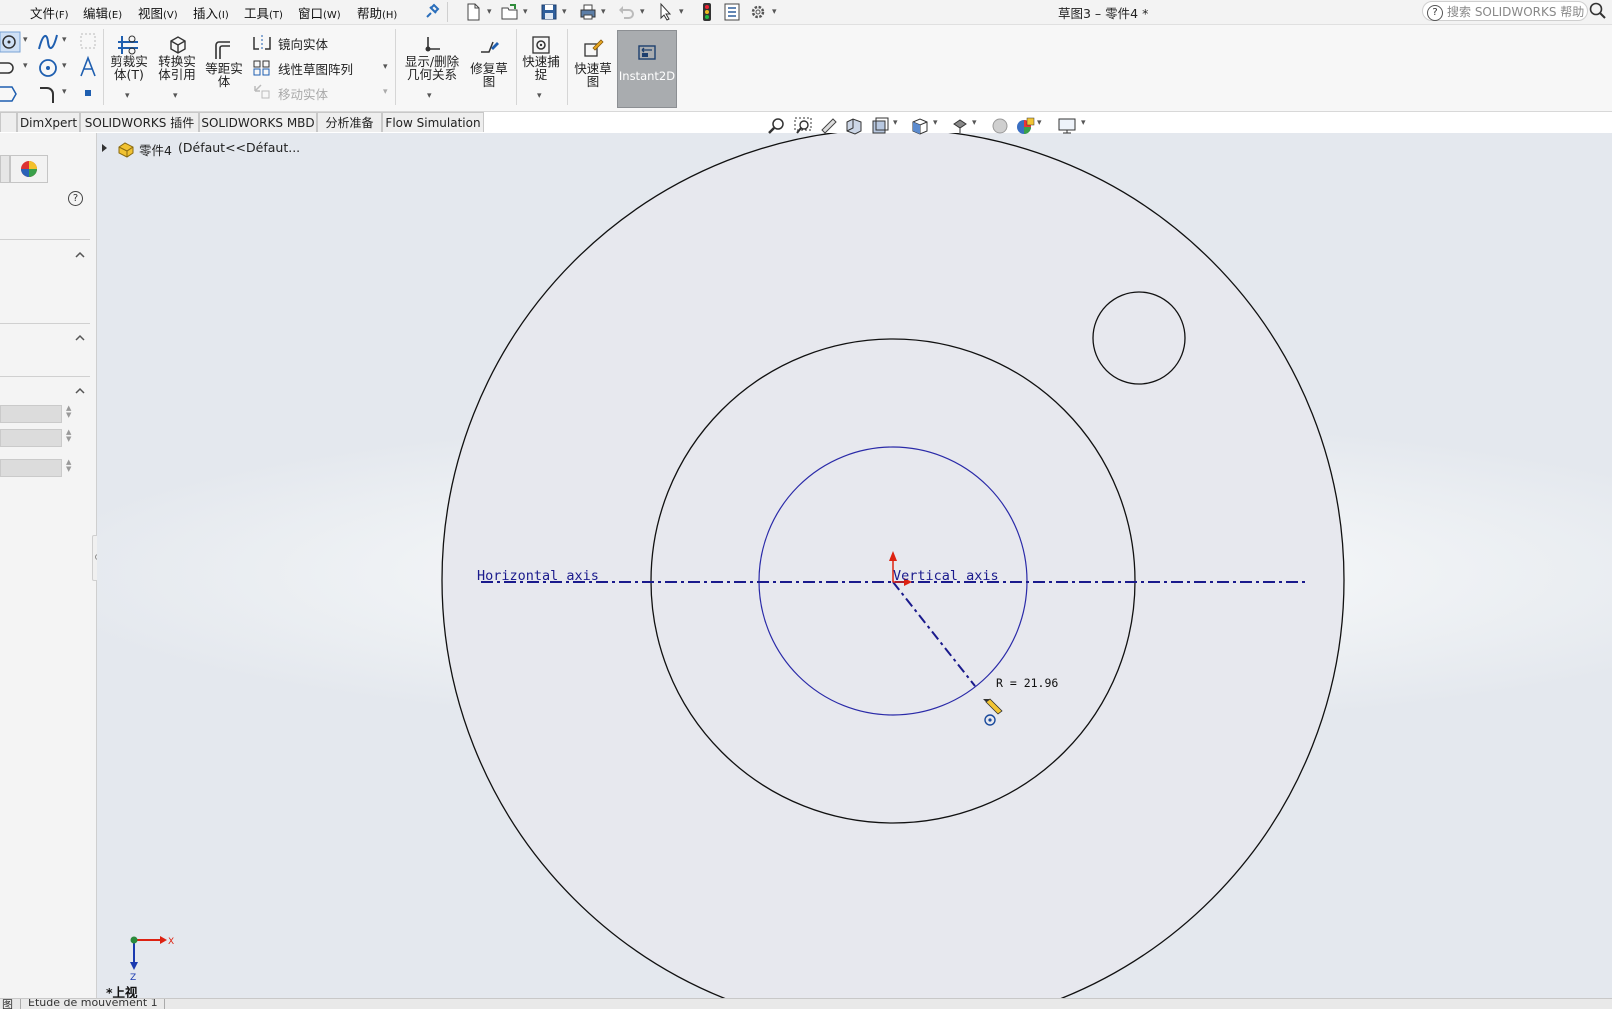 This screenshot has height=1009, width=1612. I want to click on menu-insert: 插入(I), so click(211, 12).